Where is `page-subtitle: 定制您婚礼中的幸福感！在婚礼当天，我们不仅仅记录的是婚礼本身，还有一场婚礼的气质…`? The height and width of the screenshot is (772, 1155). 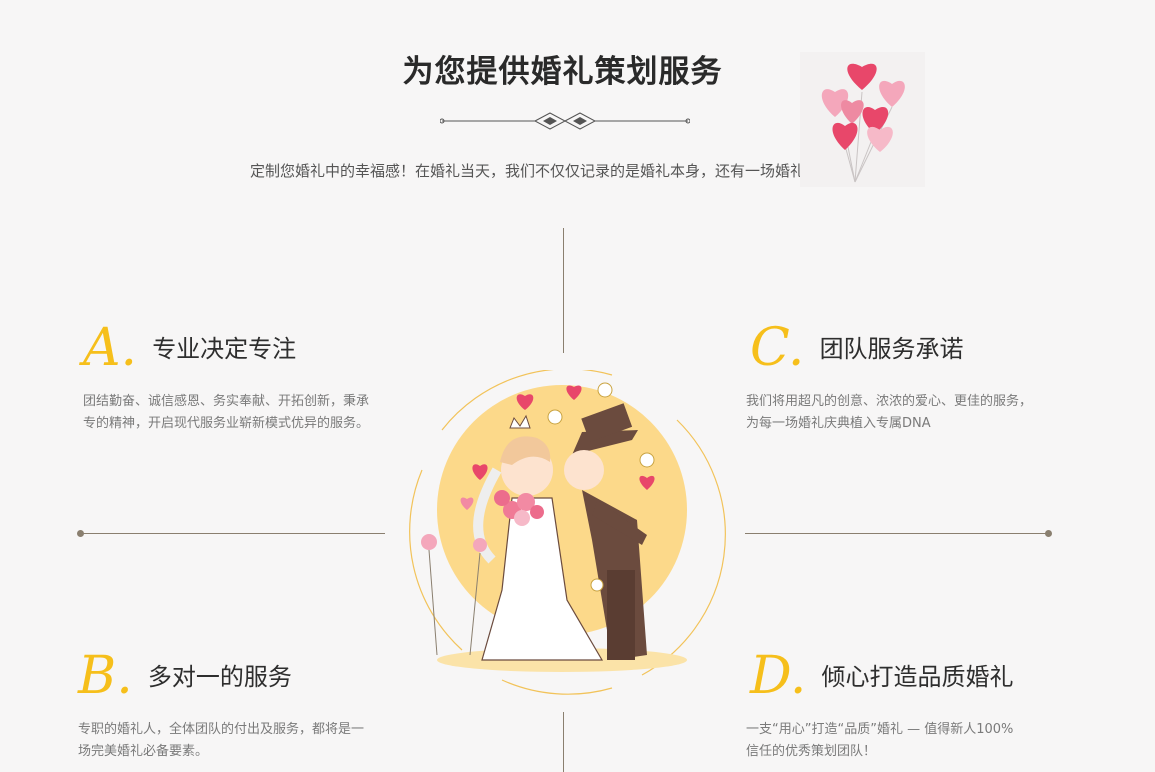
page-subtitle: 定制您婚礼中的幸福感！在婚礼当天，我们不仅仅记录的是婚礼本身，还有一场婚礼的气质… is located at coordinates (557, 171).